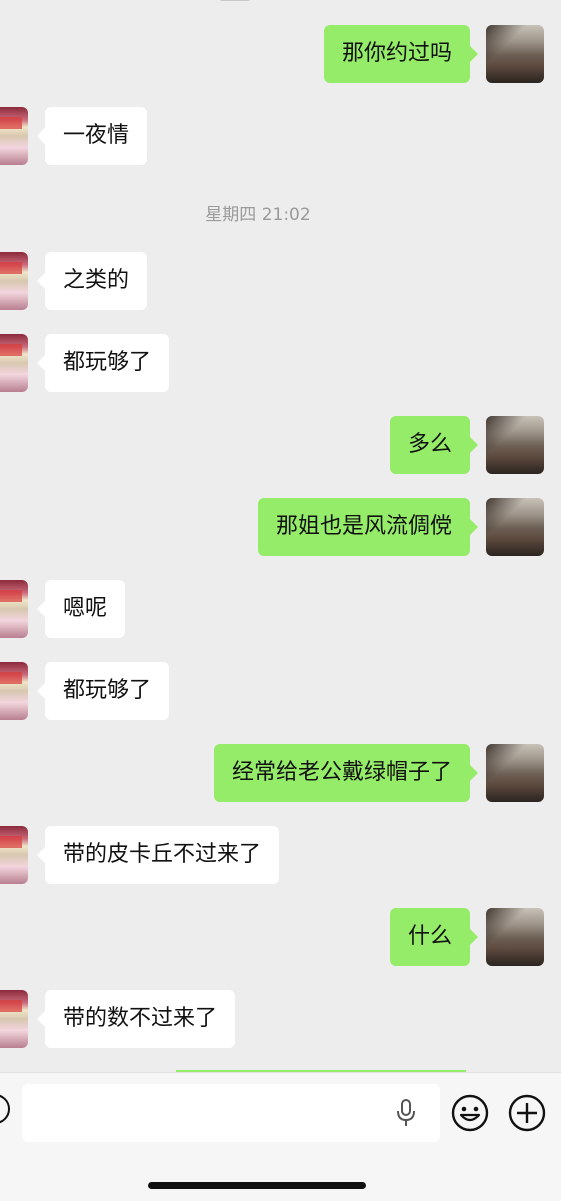 The image size is (561, 1201). I want to click on received-bubble: 嗯呢, so click(81, 609).